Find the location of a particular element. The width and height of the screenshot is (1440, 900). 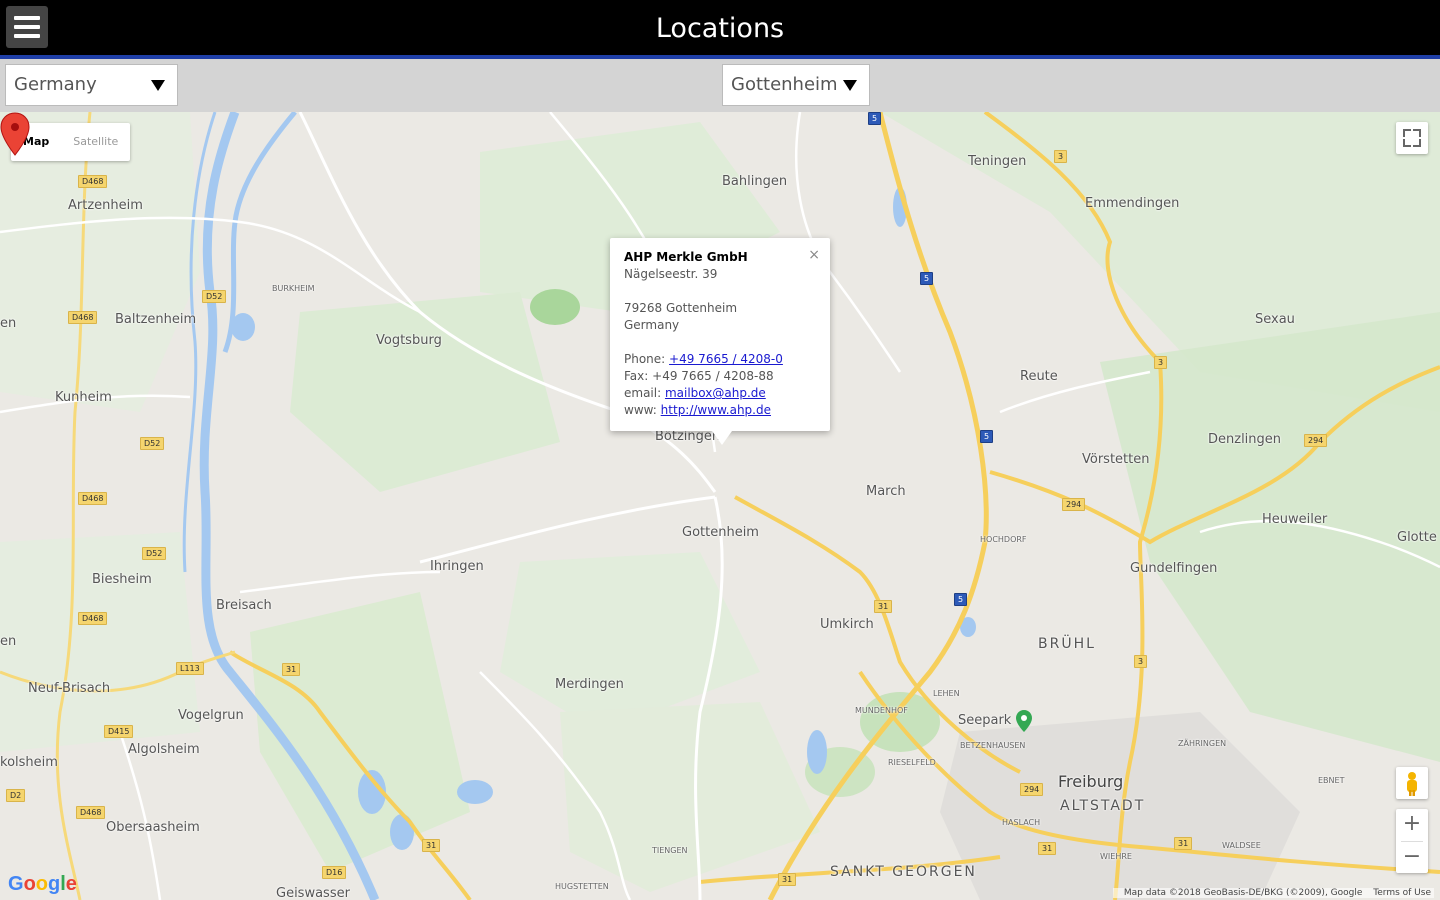

city-select-value: Gottenheim is located at coordinates (784, 84).